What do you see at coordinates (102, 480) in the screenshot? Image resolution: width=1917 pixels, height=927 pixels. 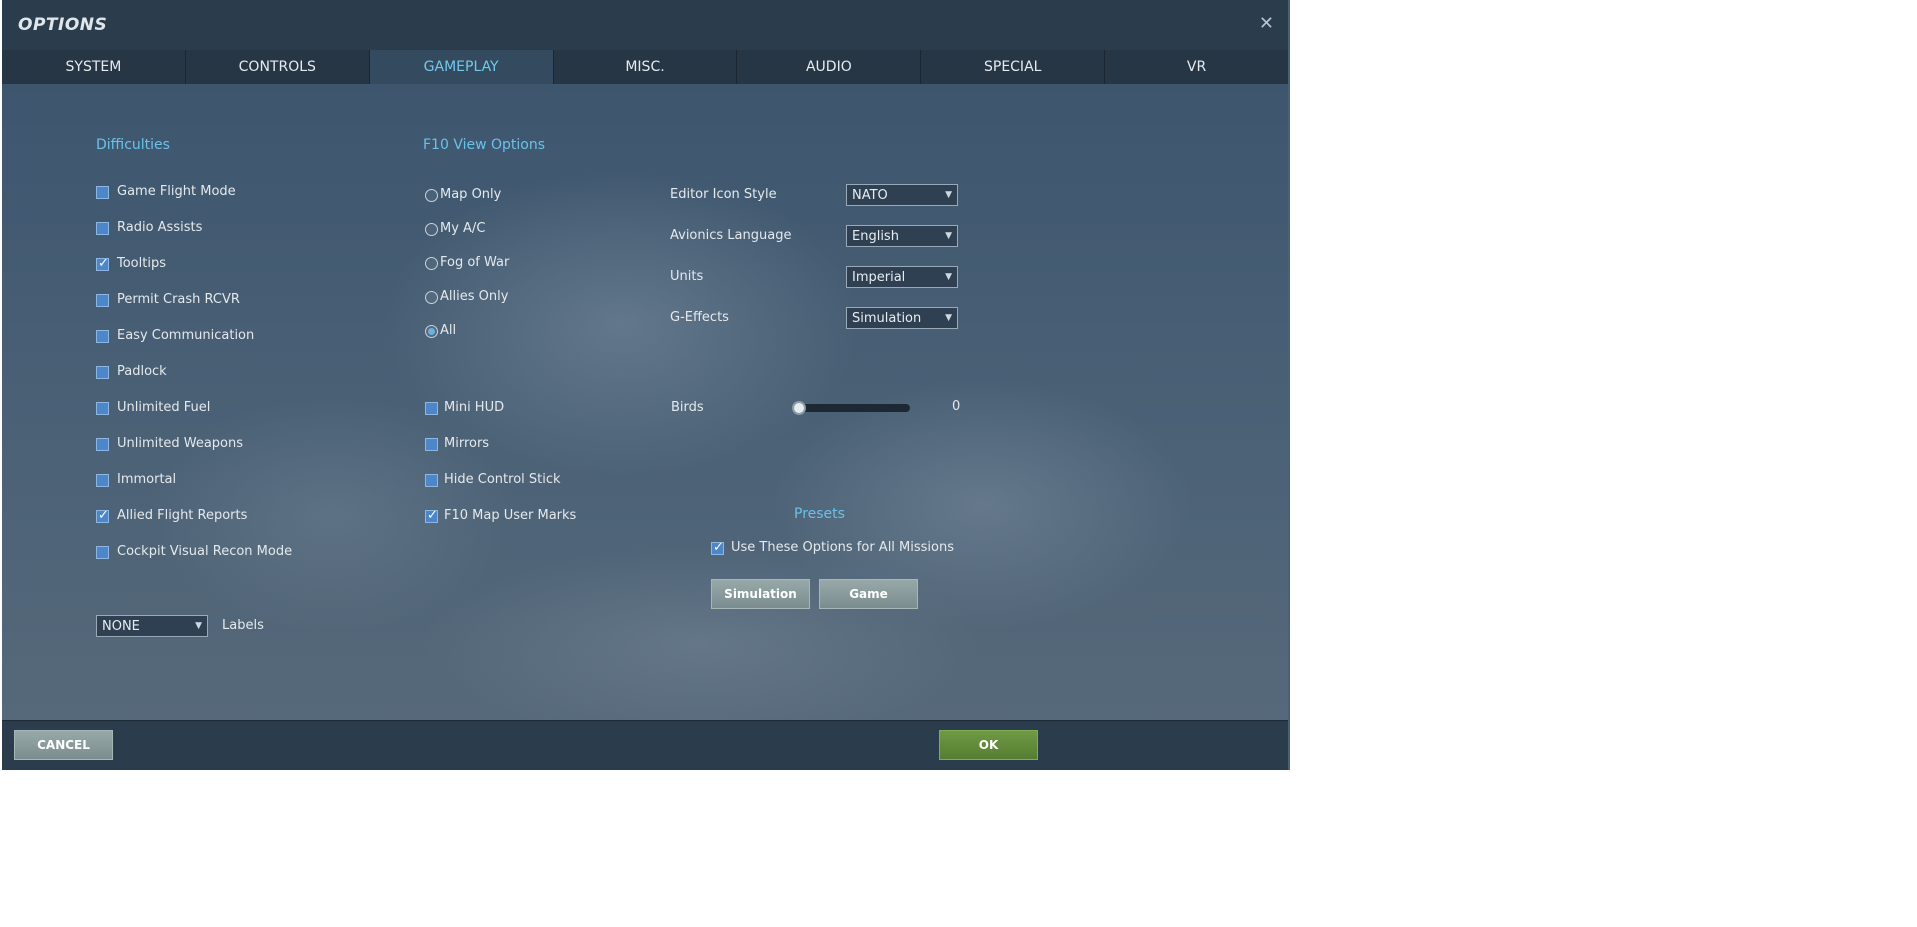 I see `checkbox-immortal` at bounding box center [102, 480].